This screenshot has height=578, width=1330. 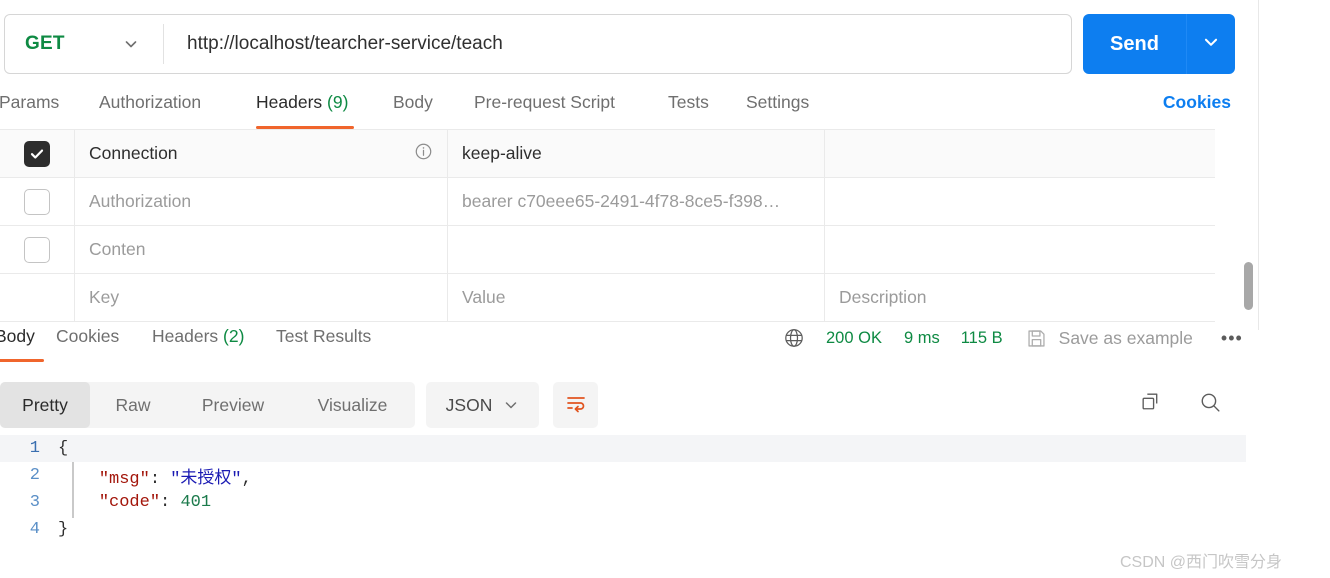 What do you see at coordinates (1232, 338) in the screenshot?
I see `response-more-options-button: •••` at bounding box center [1232, 338].